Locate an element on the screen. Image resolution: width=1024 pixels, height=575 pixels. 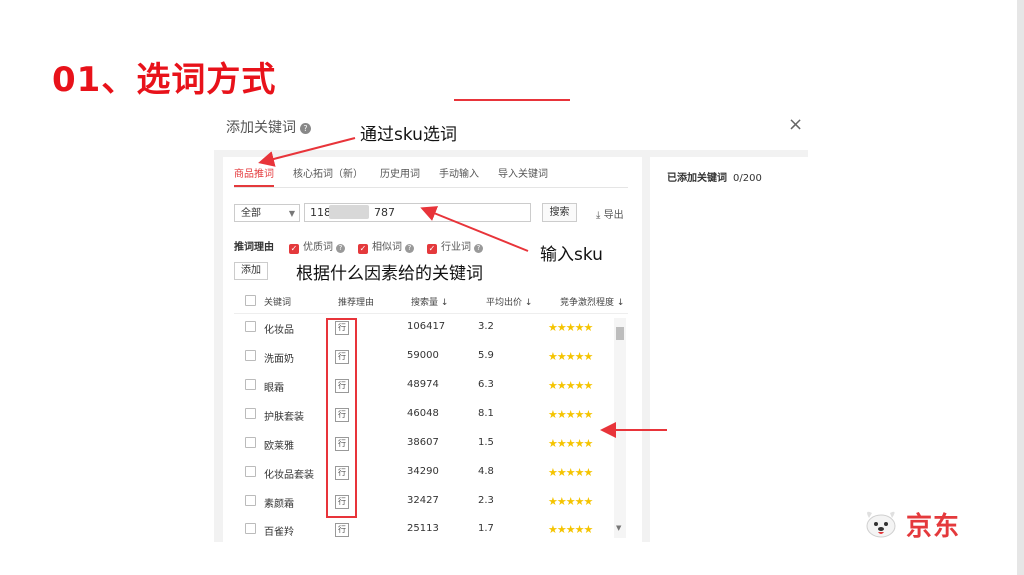
select-all-checkbox is located at coordinates (250, 302).